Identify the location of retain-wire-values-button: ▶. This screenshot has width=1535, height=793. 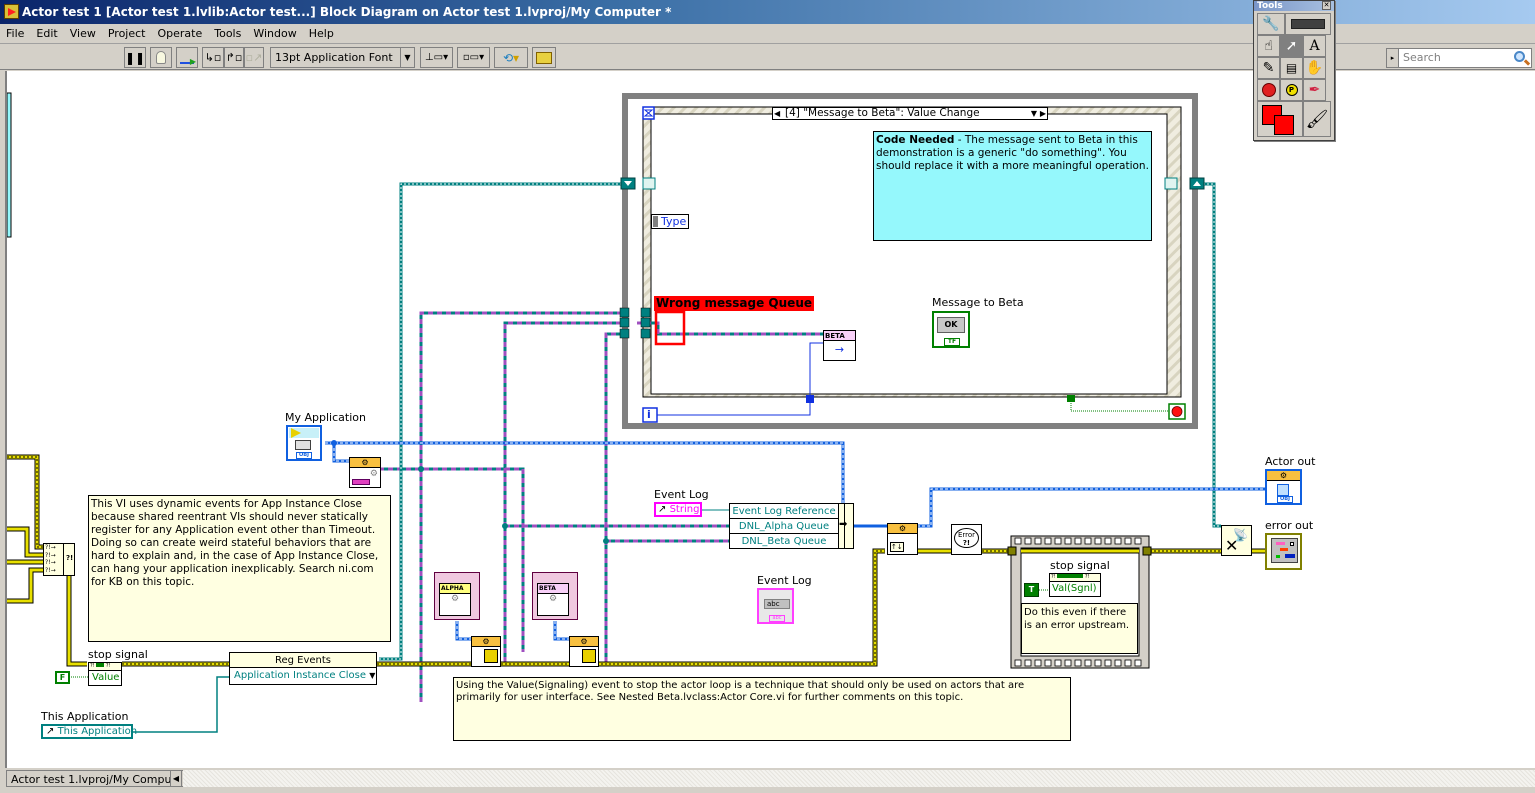
(187, 57).